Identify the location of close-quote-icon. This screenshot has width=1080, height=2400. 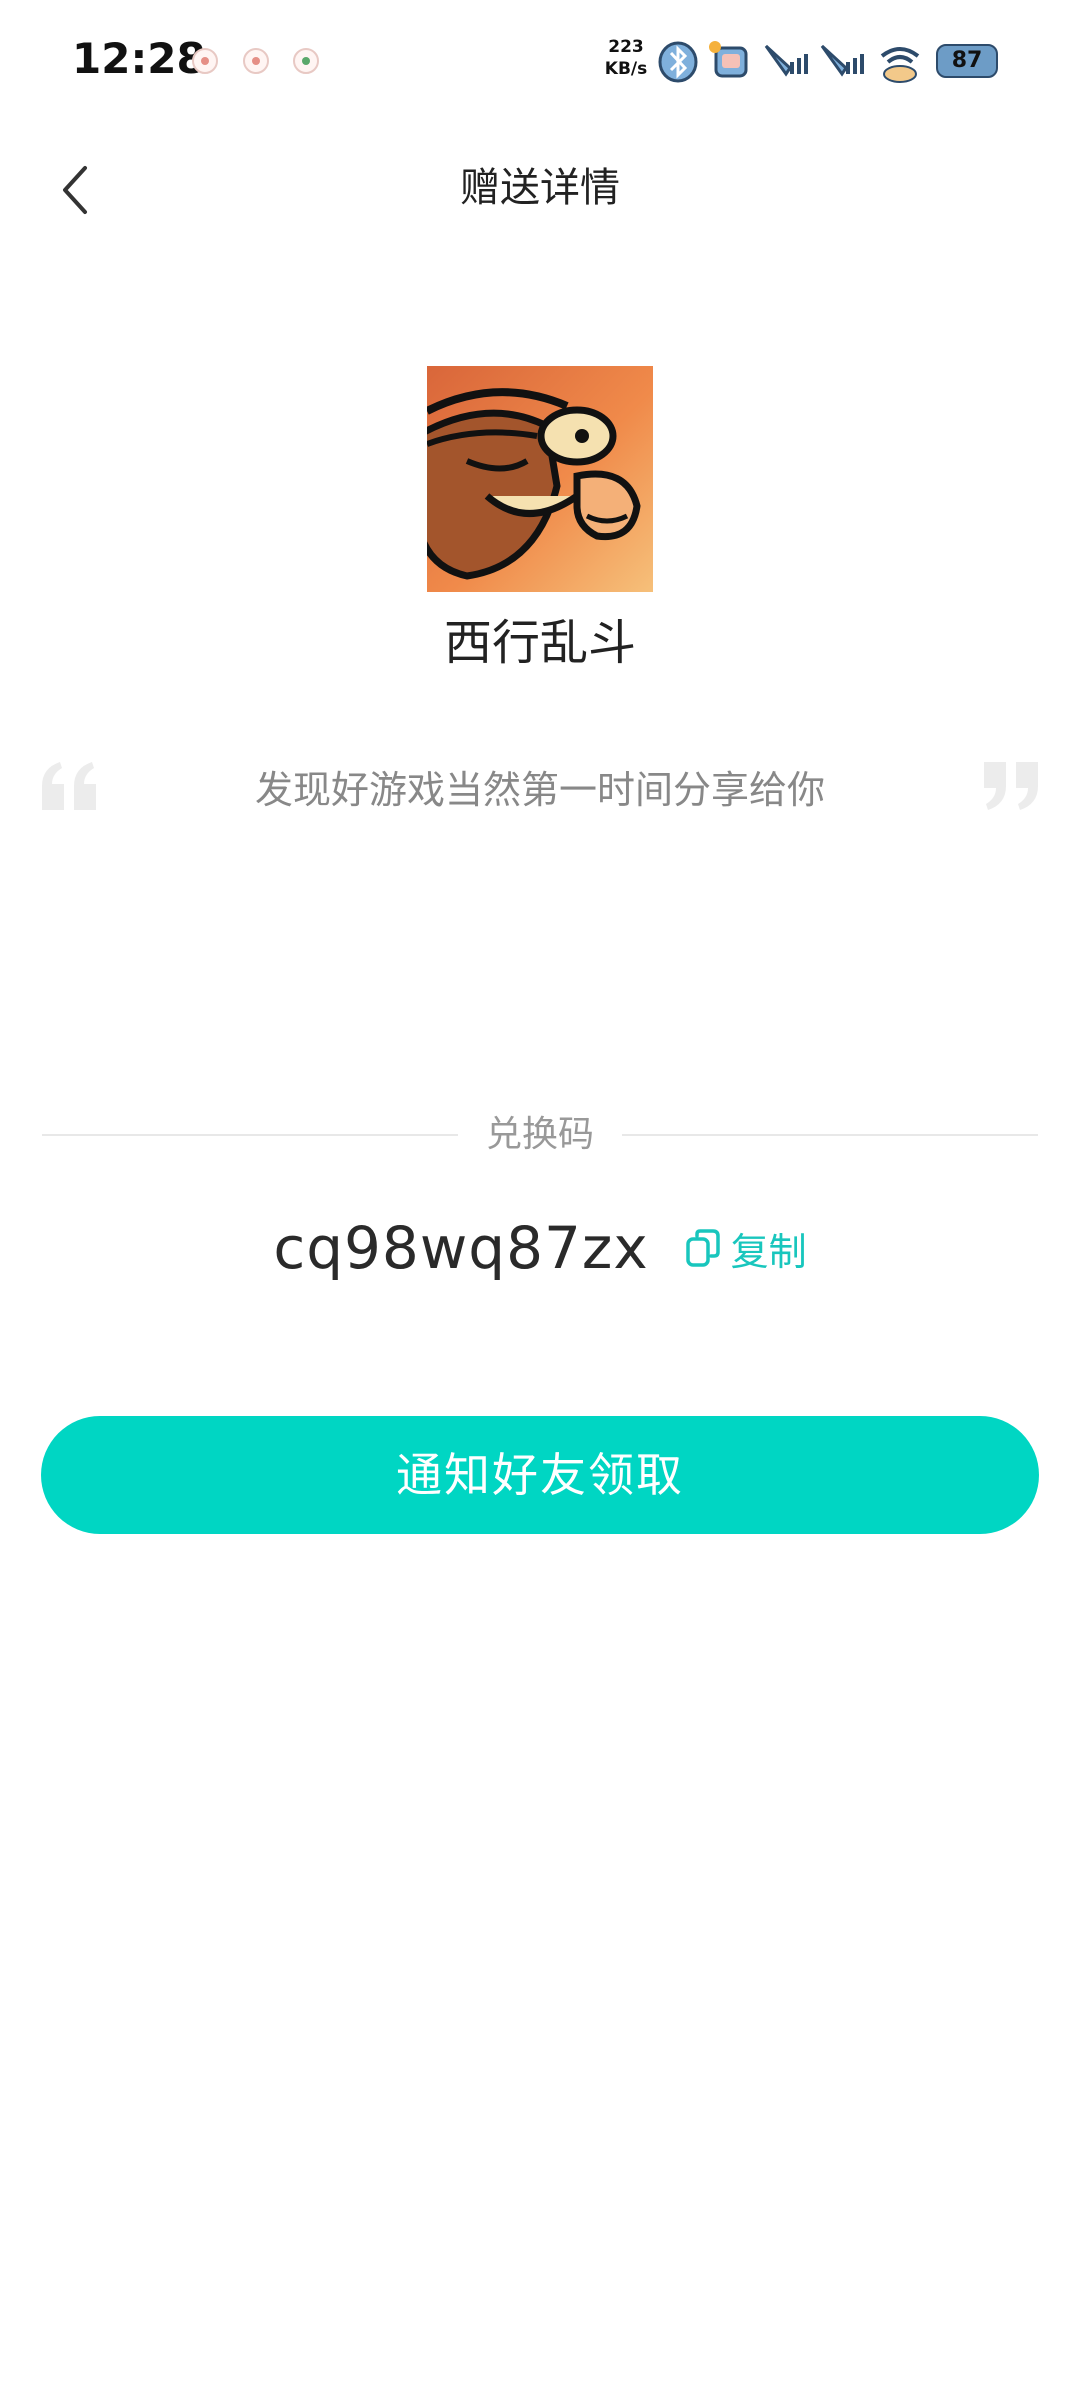
(1011, 786).